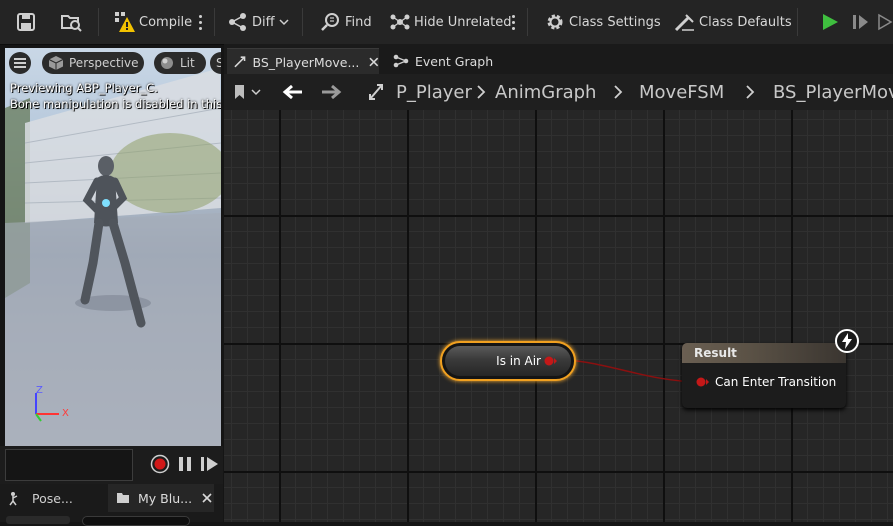 This screenshot has width=893, height=526. Describe the element at coordinates (330, 22) in the screenshot. I see `find-icon` at that location.